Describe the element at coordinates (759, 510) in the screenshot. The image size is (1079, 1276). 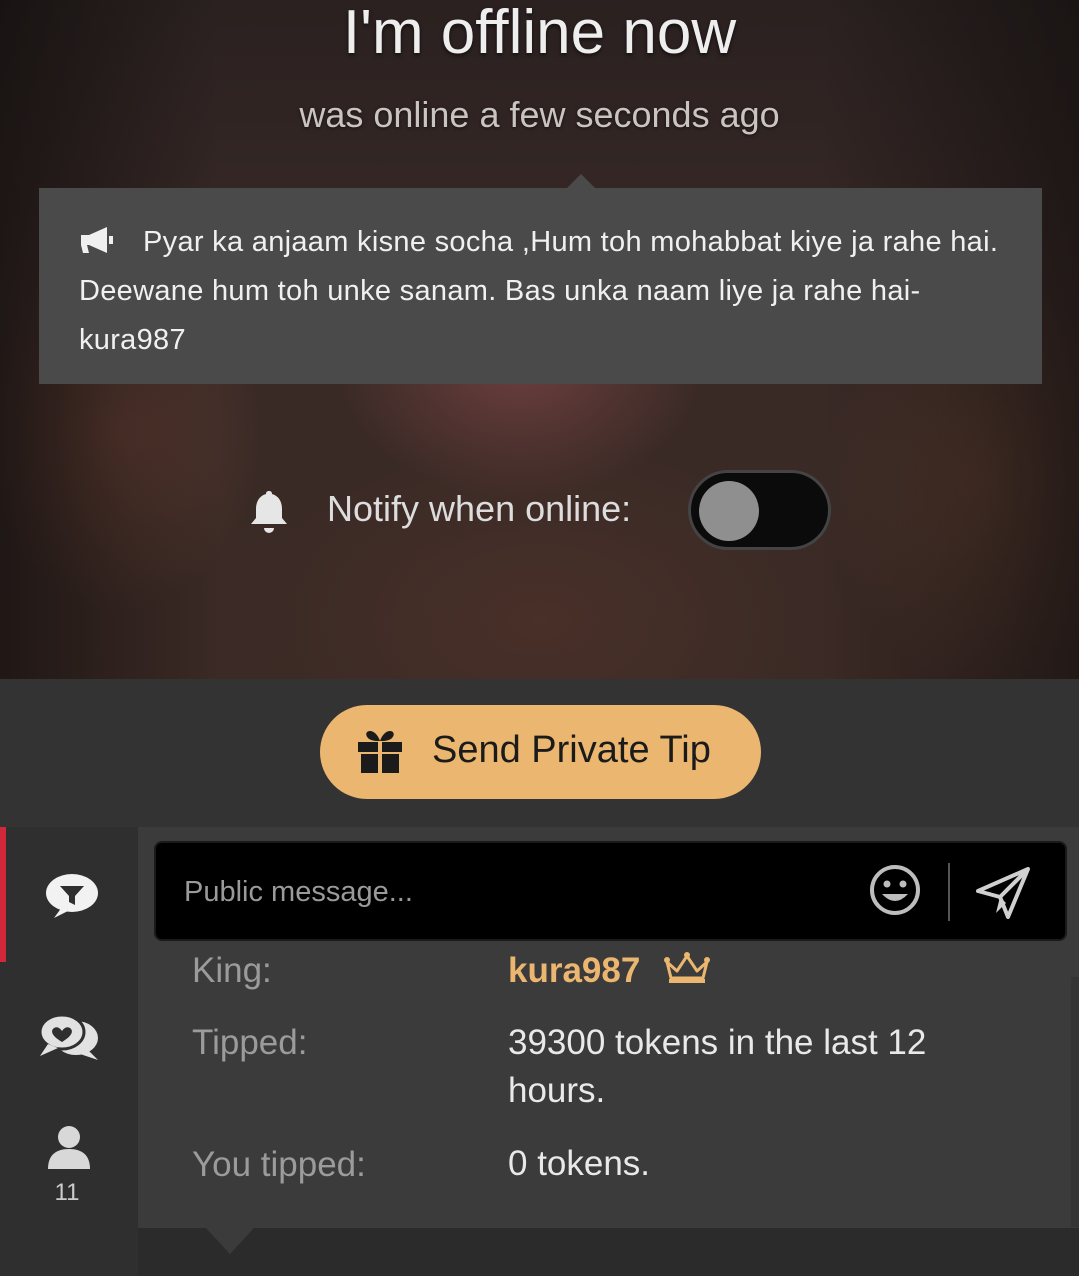
I see `notify-toggle` at that location.